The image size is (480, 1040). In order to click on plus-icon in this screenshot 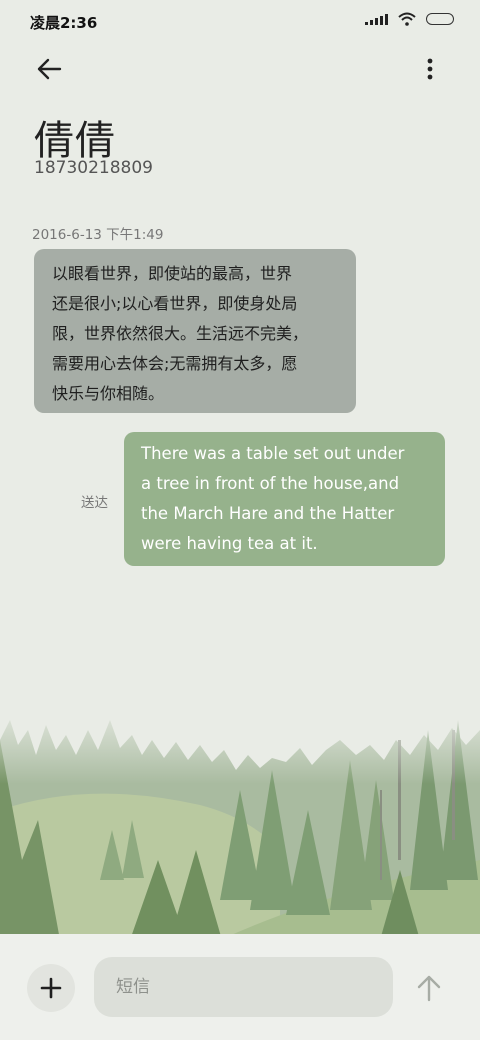, I will do `click(51, 988)`.